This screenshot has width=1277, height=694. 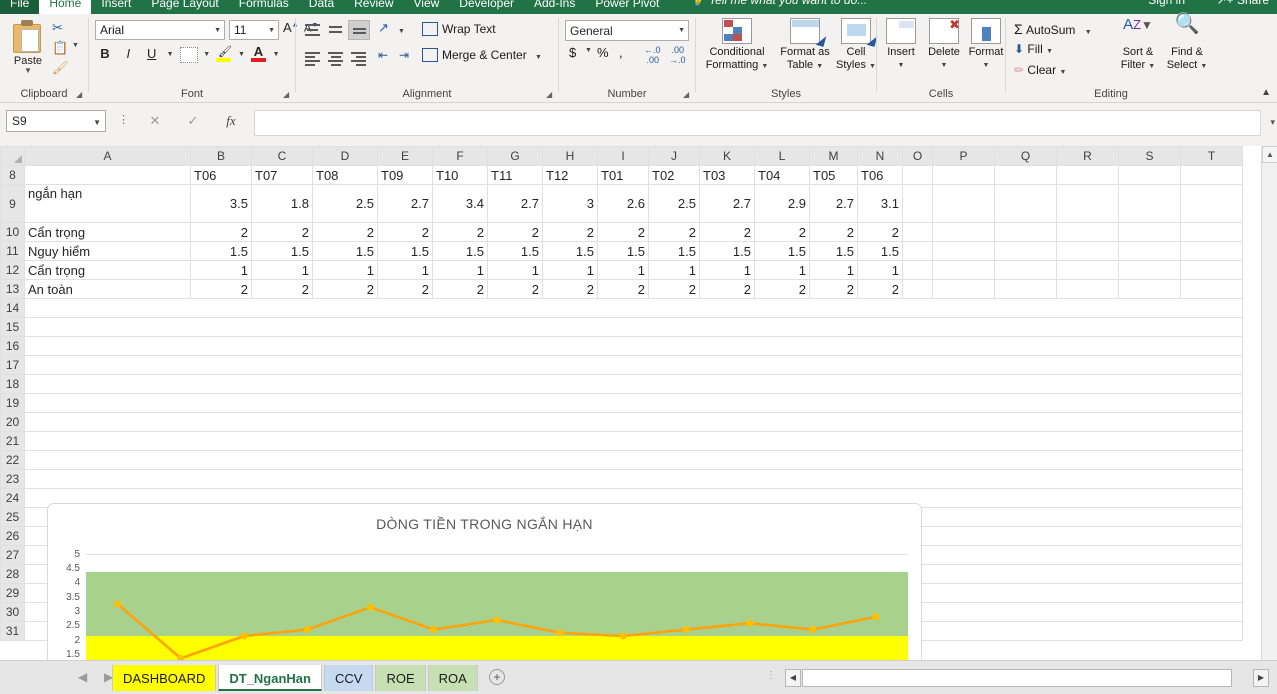 I want to click on cell-E8: T09, so click(x=405, y=175).